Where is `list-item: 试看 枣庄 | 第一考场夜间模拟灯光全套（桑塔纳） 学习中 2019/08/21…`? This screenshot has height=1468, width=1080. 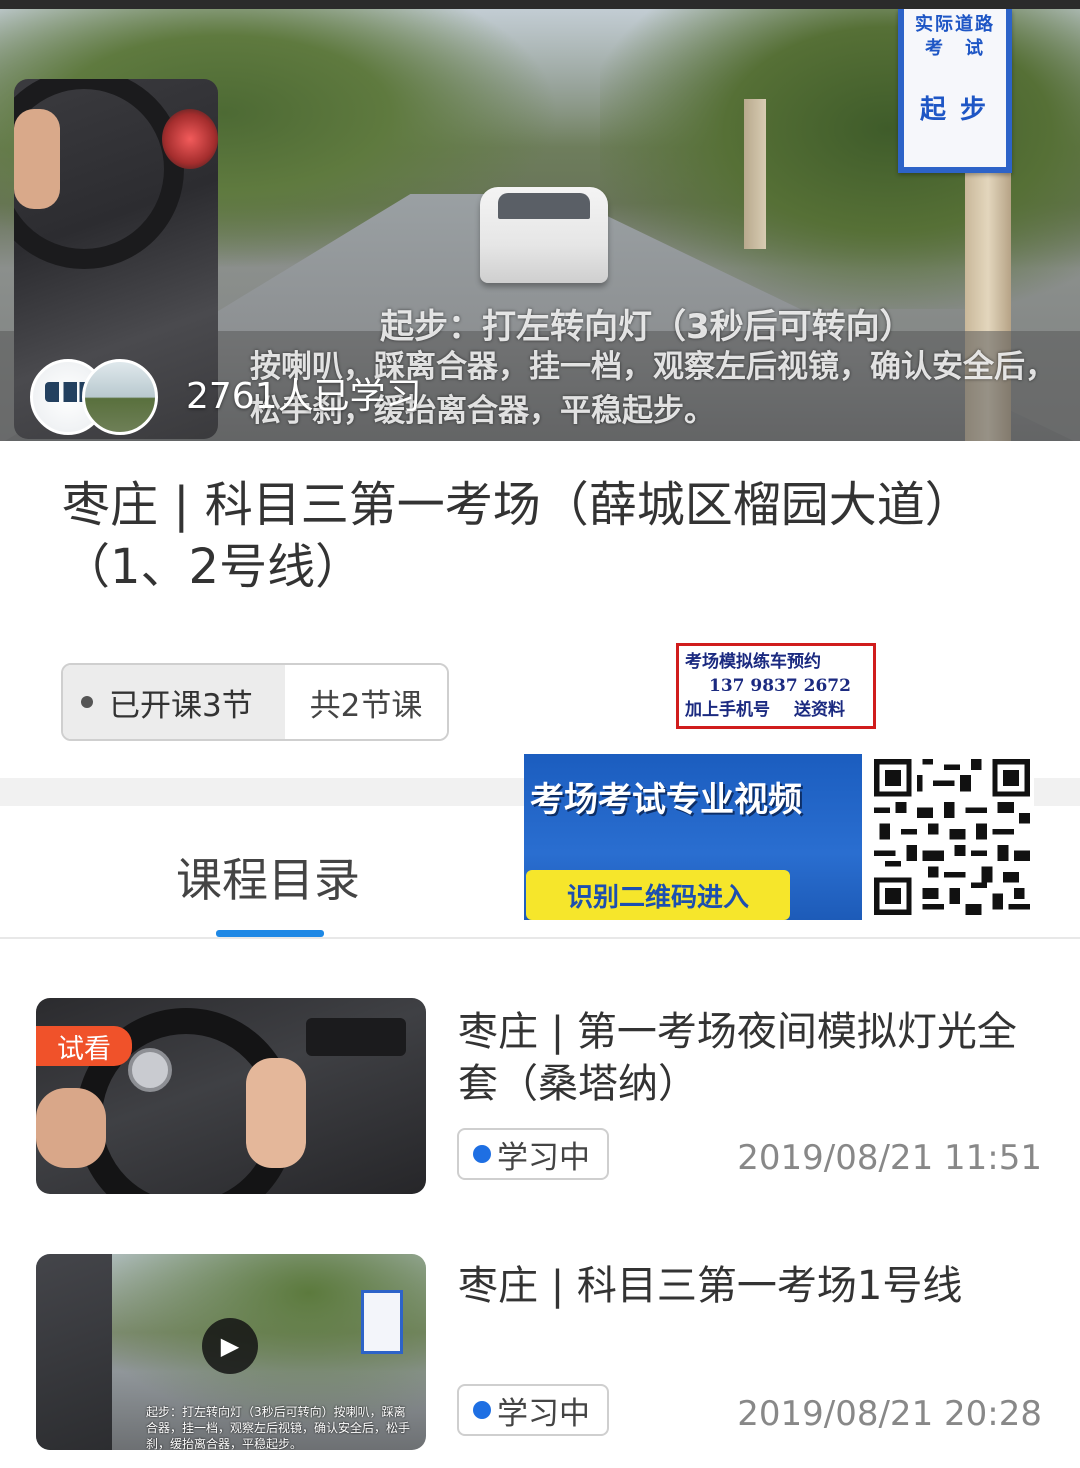
list-item: 试看 枣庄 | 第一考场夜间模拟灯光全套（桑塔纳） 学习中 2019/08/21… is located at coordinates (540, 1098).